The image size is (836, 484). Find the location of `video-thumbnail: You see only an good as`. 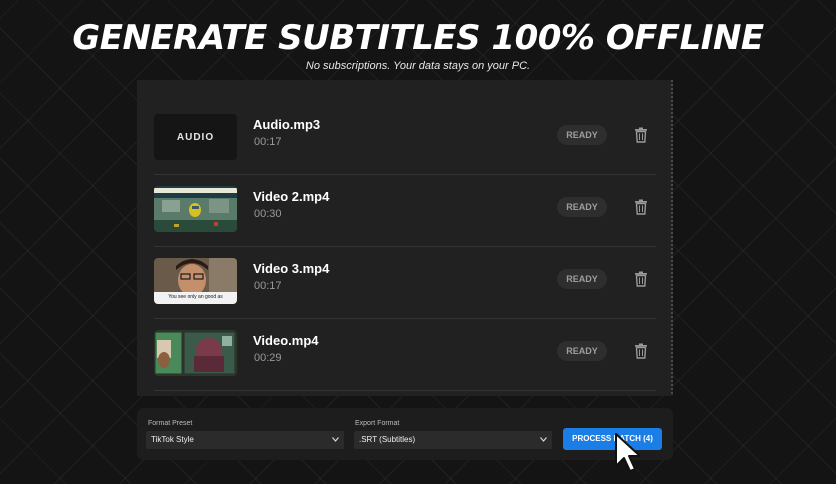

video-thumbnail: You see only an good as is located at coordinates (195, 281).